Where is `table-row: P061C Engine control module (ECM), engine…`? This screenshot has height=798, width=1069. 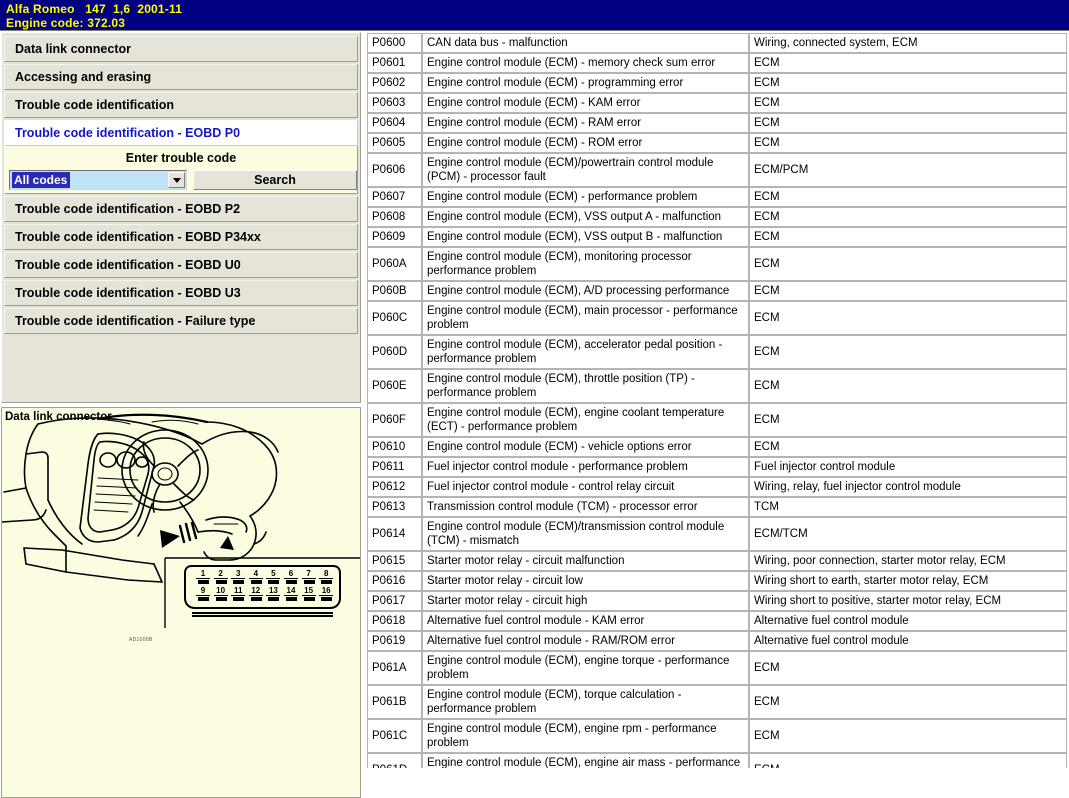
table-row: P061C Engine control module (ECM), engine… is located at coordinates (717, 736).